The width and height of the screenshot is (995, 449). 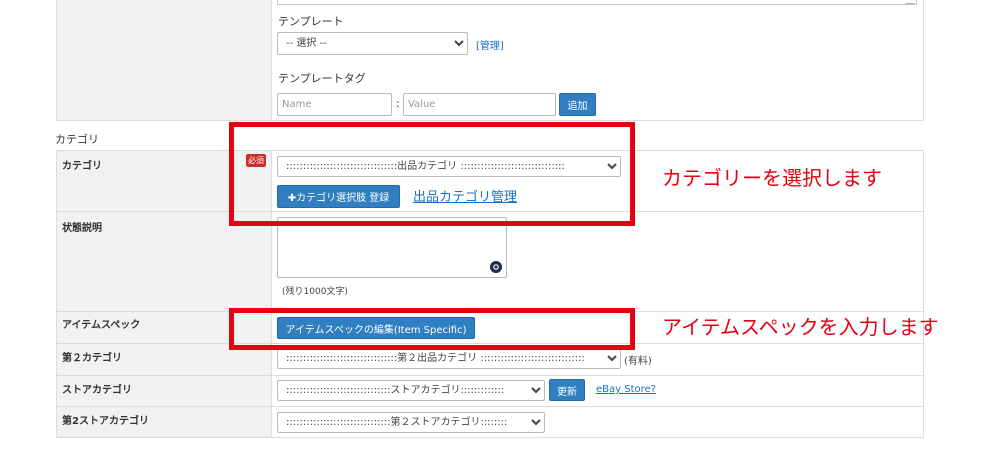 What do you see at coordinates (479, 104) in the screenshot?
I see `tag-value-input` at bounding box center [479, 104].